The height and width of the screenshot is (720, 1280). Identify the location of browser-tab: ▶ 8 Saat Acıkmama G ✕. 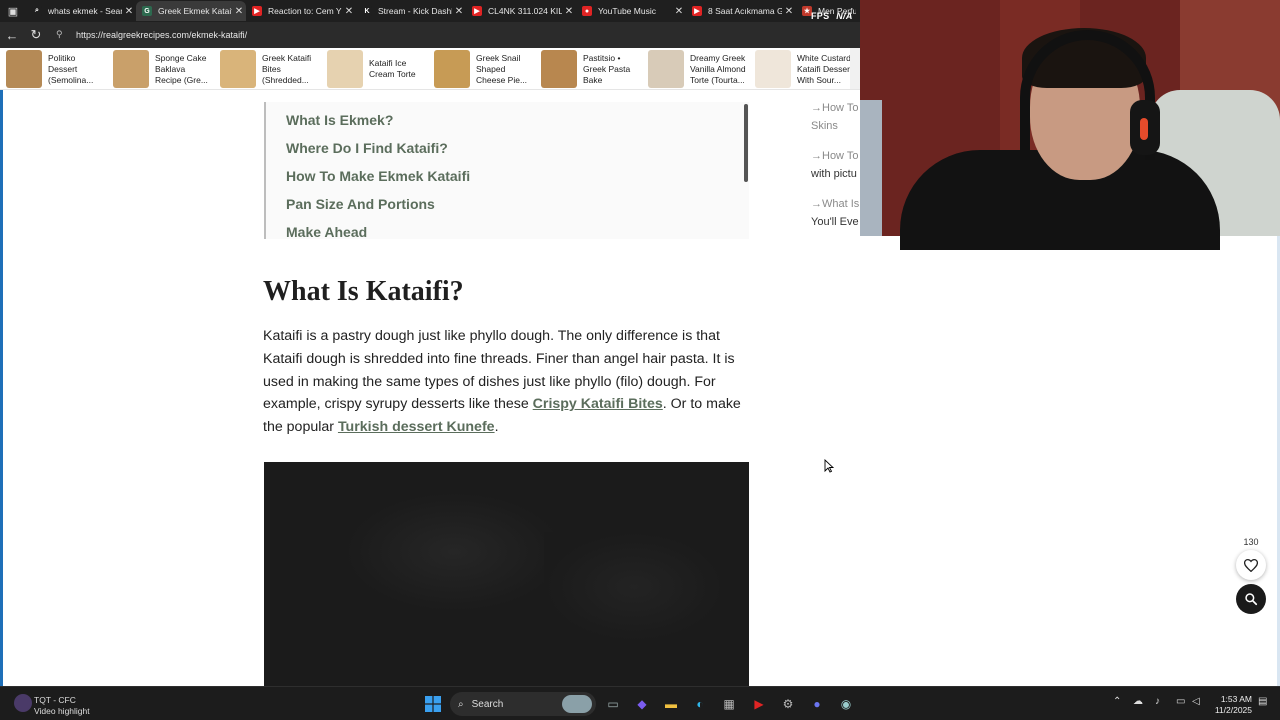
(741, 11).